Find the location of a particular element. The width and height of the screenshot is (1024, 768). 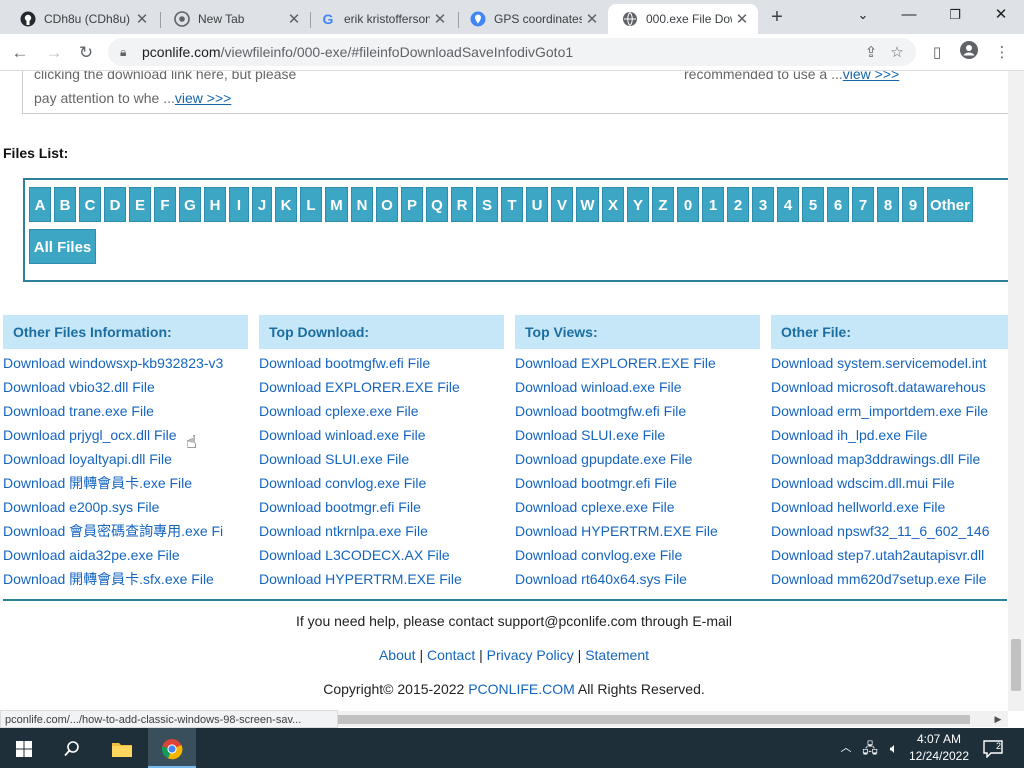

download-link: Download 開轉會員卡.exe File is located at coordinates (125, 483).